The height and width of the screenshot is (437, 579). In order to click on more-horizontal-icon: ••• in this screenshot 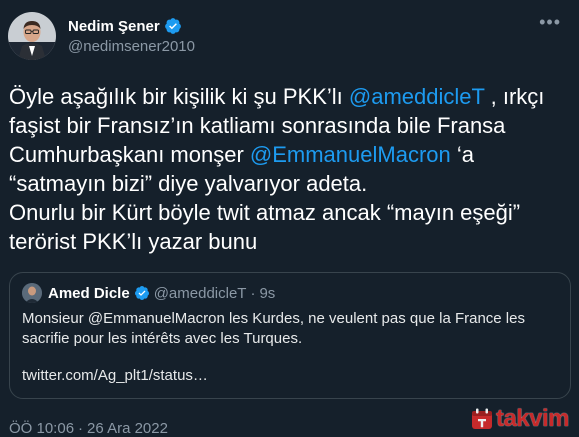, I will do `click(550, 22)`.